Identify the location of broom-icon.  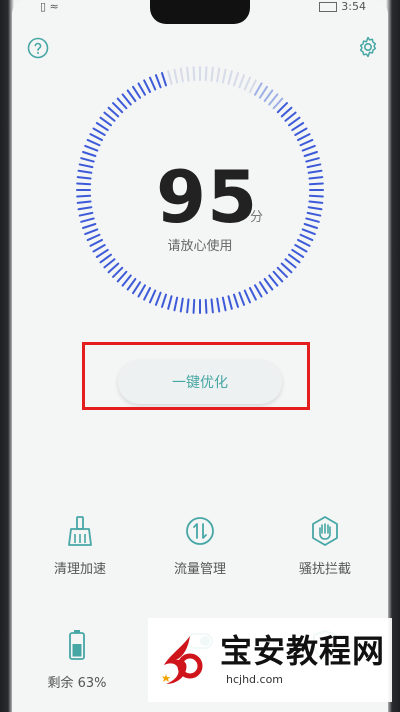
(80, 531).